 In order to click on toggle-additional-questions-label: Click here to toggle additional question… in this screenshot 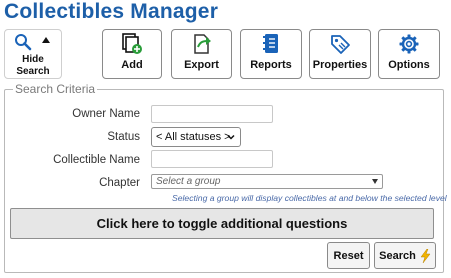, I will do `click(222, 223)`.